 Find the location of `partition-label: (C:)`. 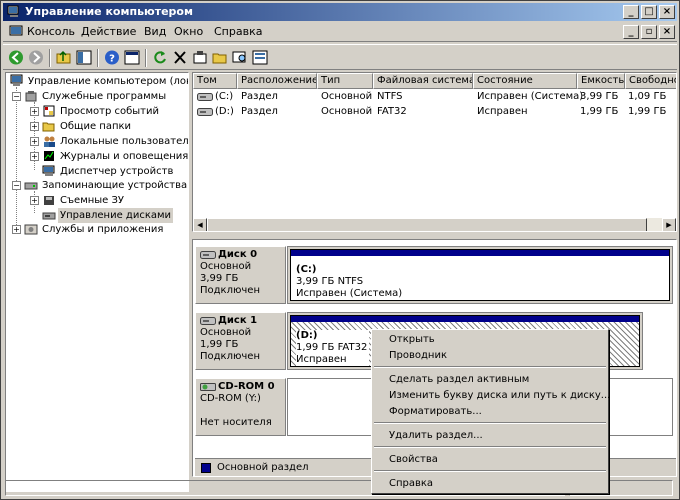

partition-label: (C:) is located at coordinates (306, 269).